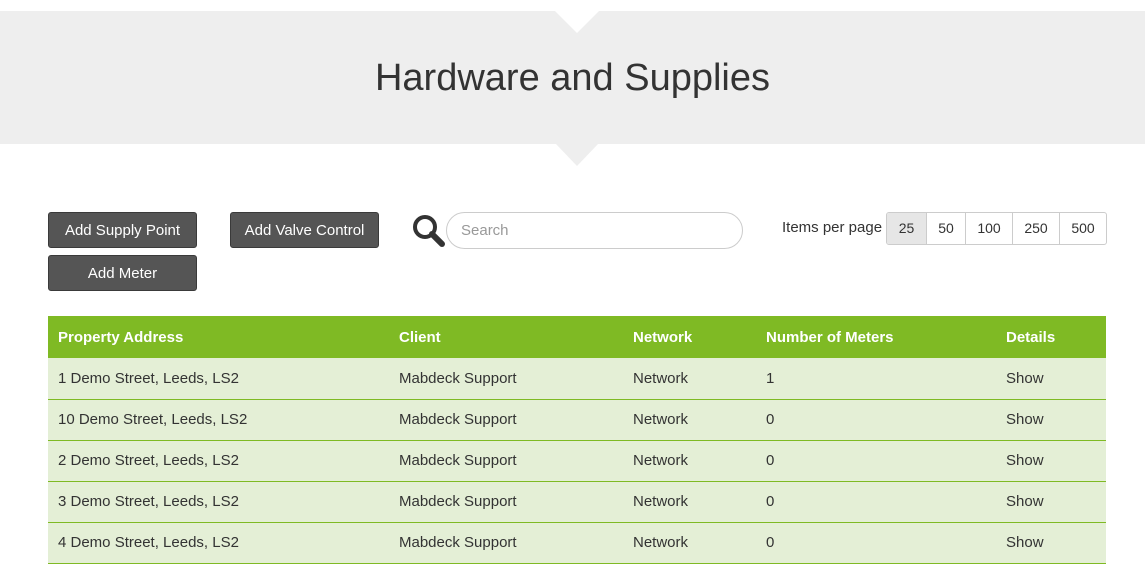 The image size is (1145, 569). I want to click on add-valve-control-button: Add Valve Control, so click(304, 230).